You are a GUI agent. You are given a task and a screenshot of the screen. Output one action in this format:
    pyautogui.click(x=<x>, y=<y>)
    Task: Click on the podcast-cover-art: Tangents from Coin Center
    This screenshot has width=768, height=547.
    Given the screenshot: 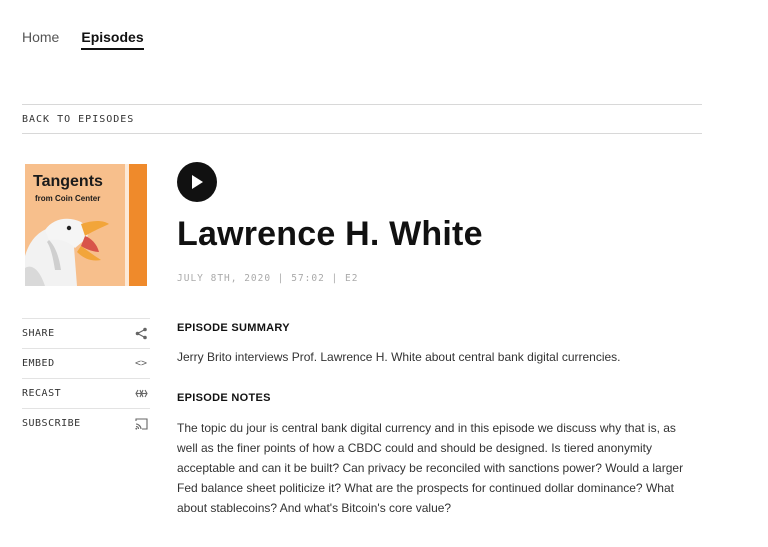 What is the action you would take?
    pyautogui.click(x=86, y=225)
    